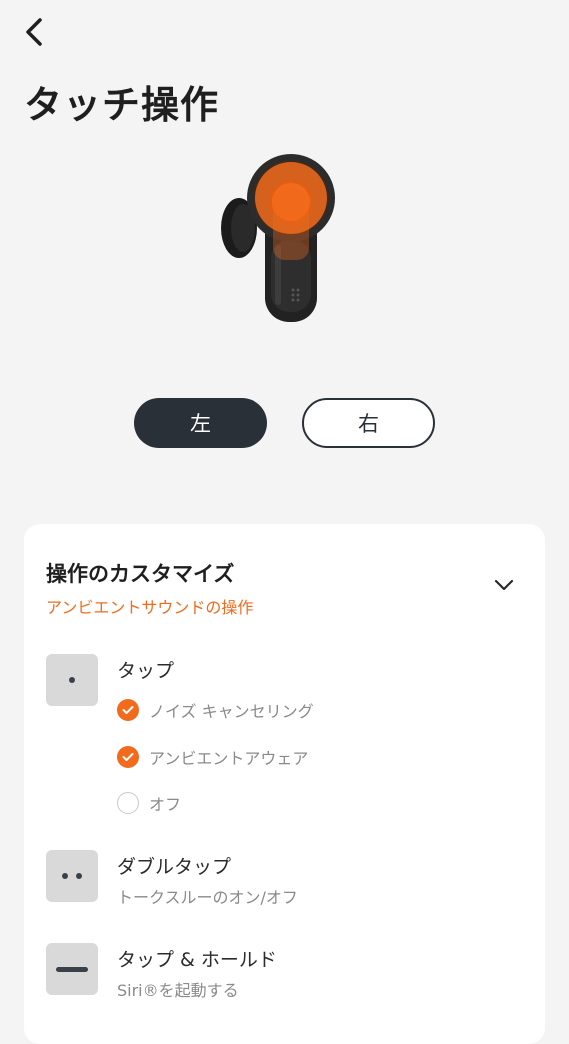 The height and width of the screenshot is (1044, 569). What do you see at coordinates (207, 897) in the screenshot?
I see `gesture-description: トークスルーのオン/オフ` at bounding box center [207, 897].